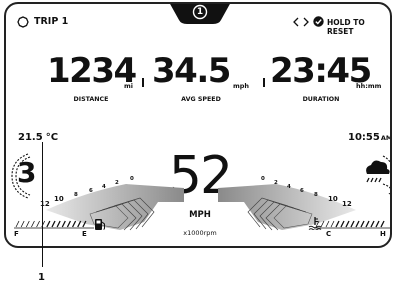 The width and height of the screenshot is (396, 287). Describe the element at coordinates (26, 172) in the screenshot. I see `gear-indicator: 3` at that location.